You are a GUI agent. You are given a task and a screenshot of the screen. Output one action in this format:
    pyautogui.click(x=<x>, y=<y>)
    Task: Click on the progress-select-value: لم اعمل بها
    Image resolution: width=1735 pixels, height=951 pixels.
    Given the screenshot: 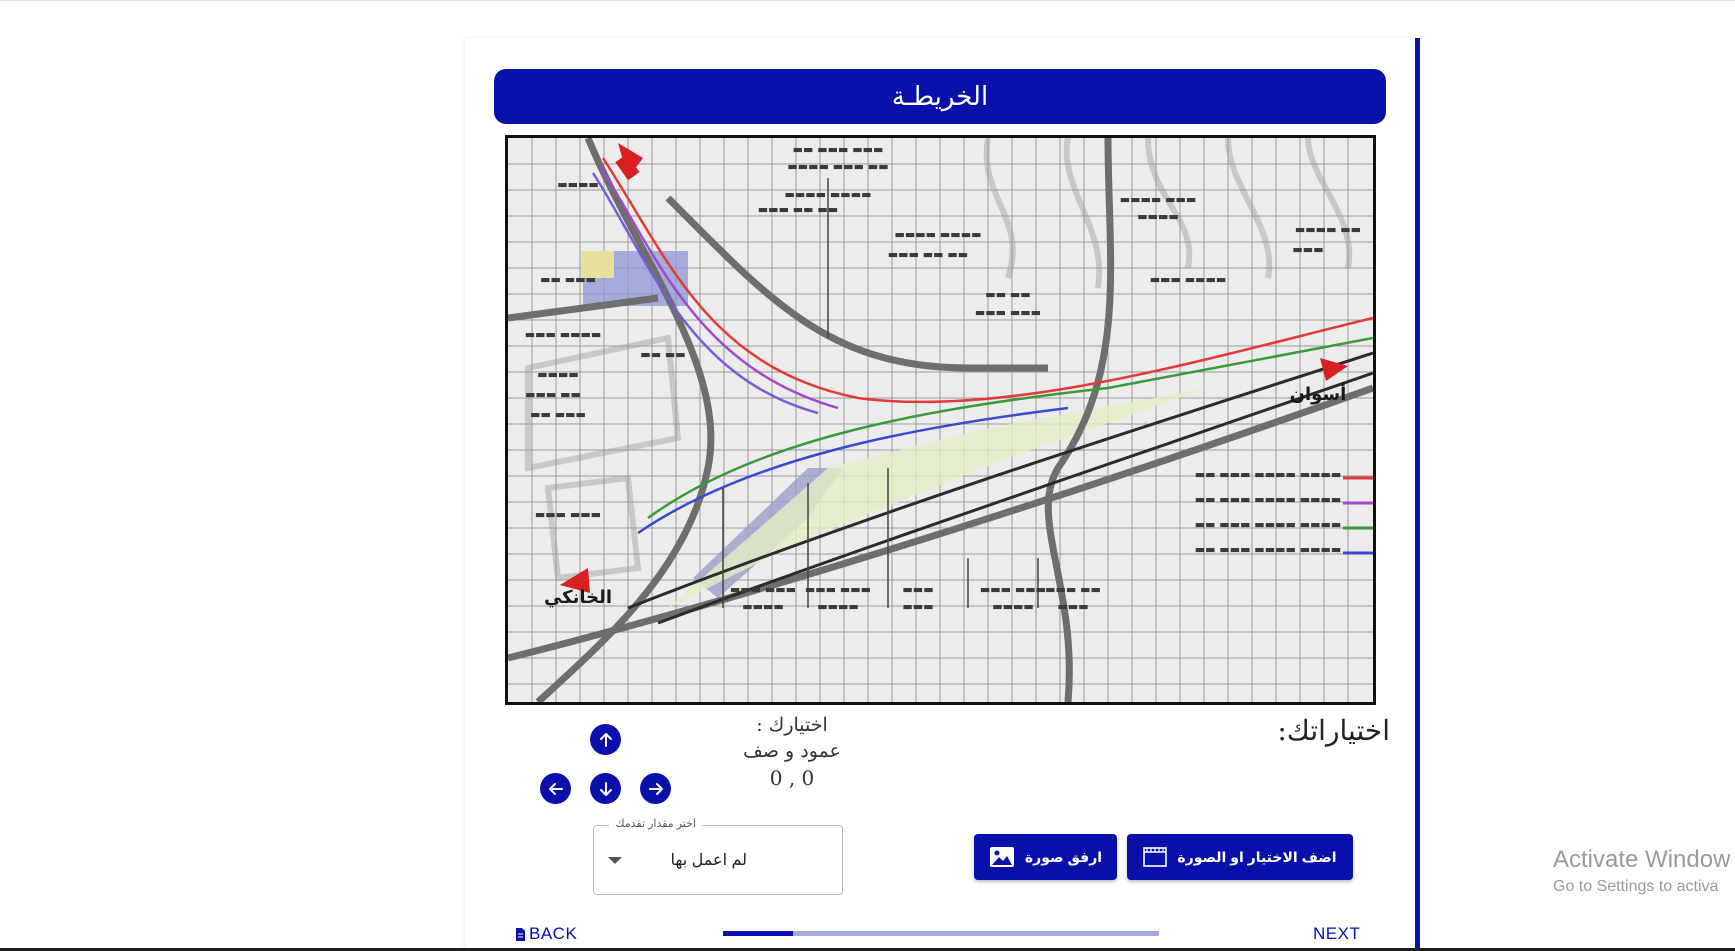 What is the action you would take?
    pyautogui.click(x=708, y=860)
    